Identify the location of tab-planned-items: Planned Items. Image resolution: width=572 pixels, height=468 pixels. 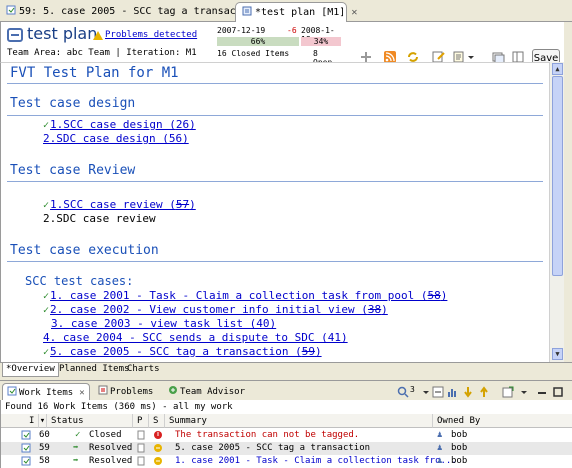
(94, 370).